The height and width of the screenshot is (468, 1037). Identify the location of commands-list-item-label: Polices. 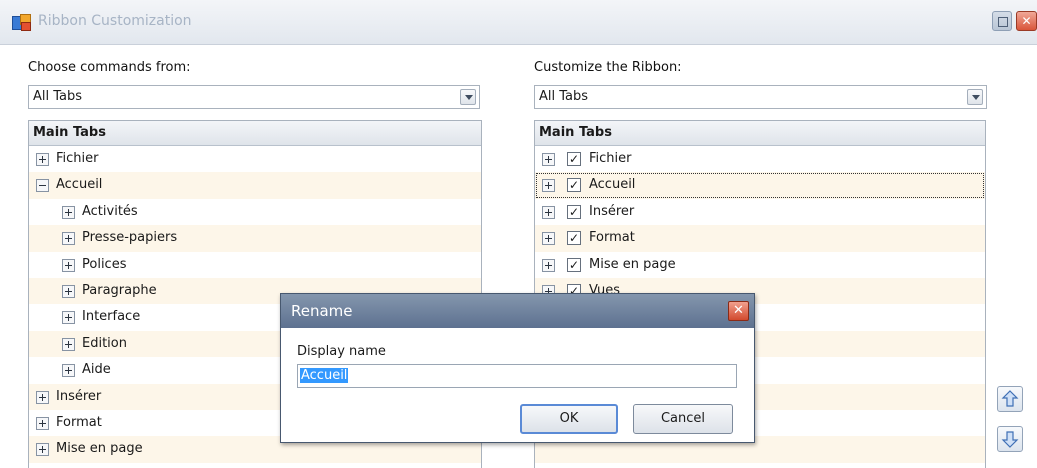
(104, 264).